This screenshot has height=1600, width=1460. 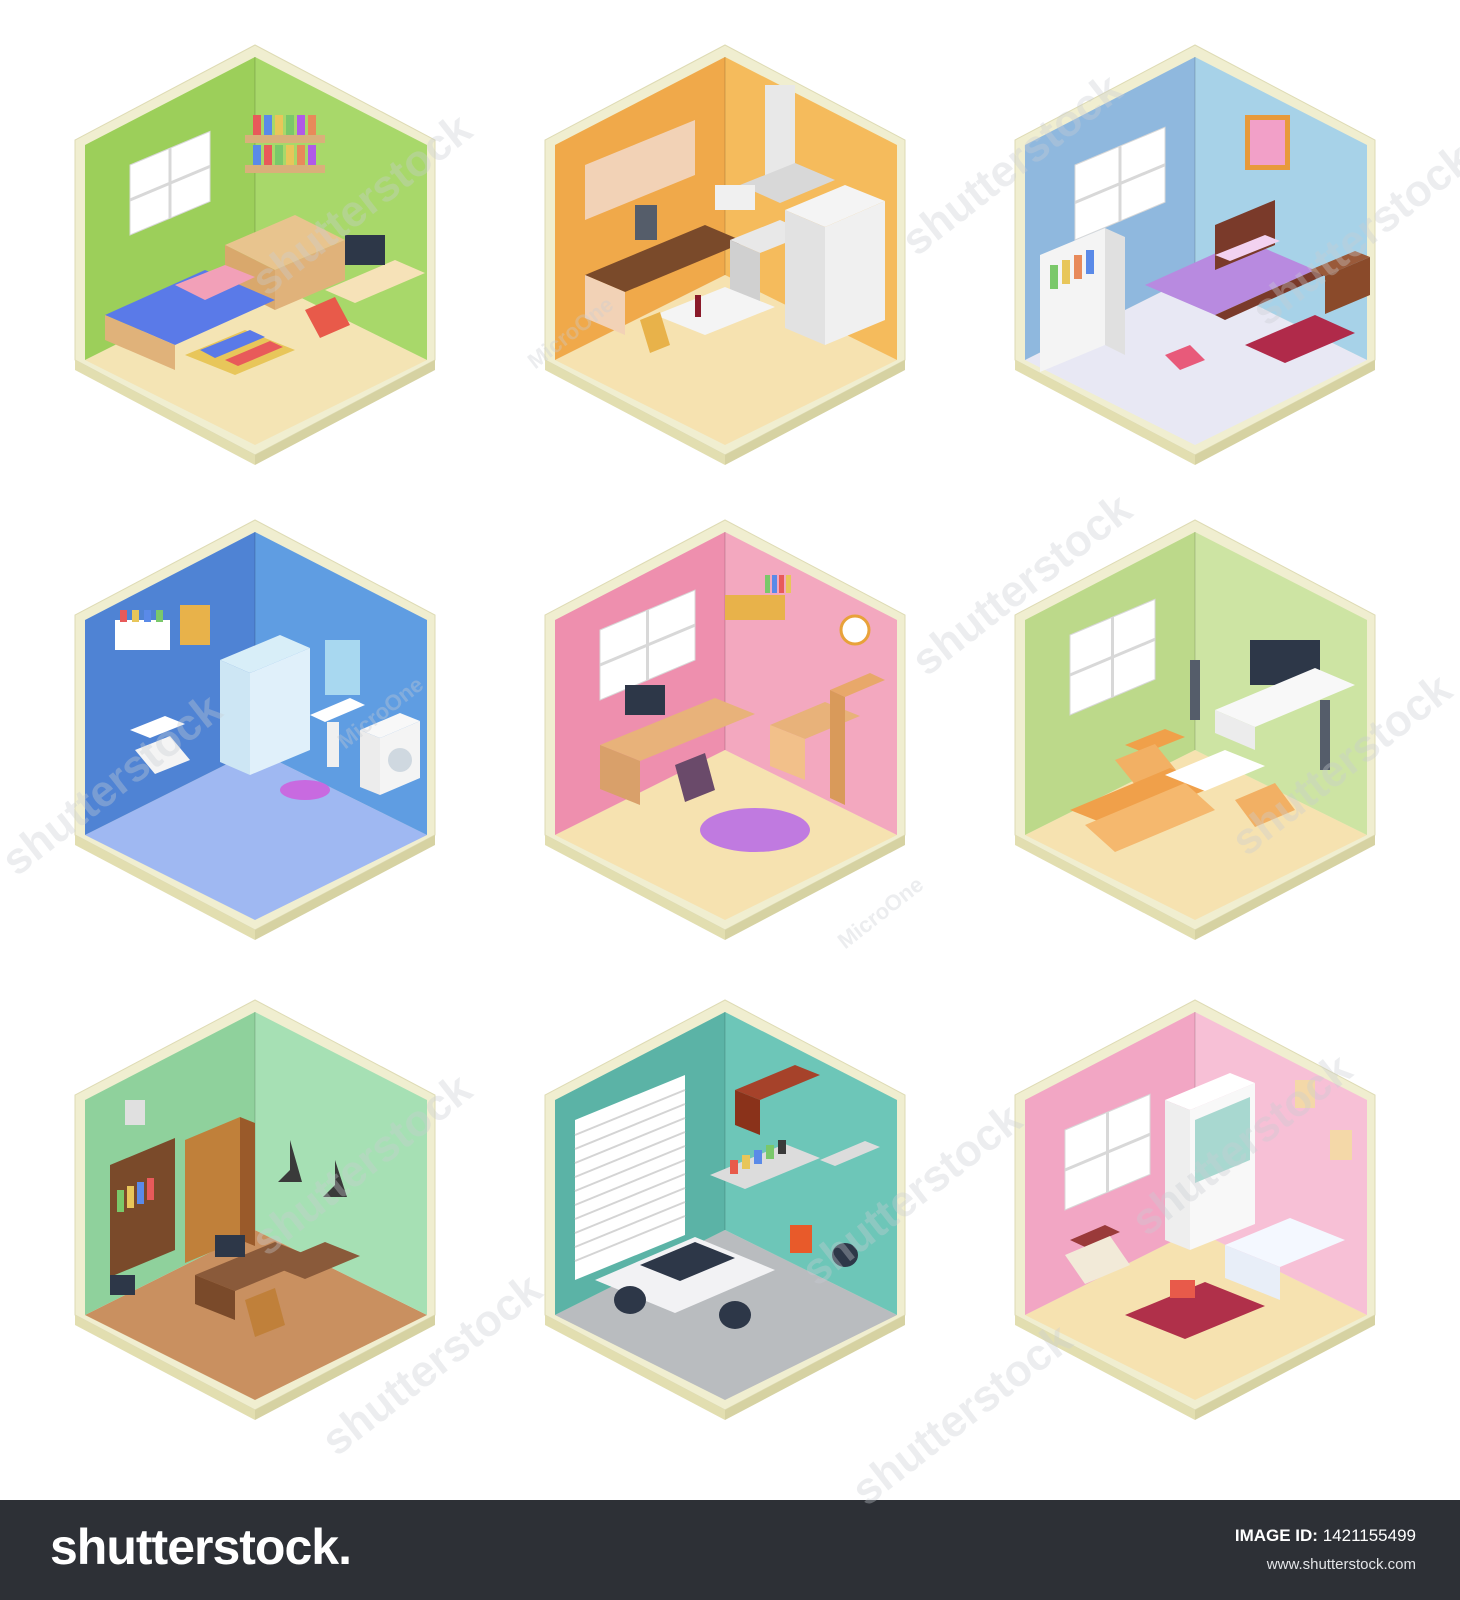 I want to click on towel, so click(x=195, y=625).